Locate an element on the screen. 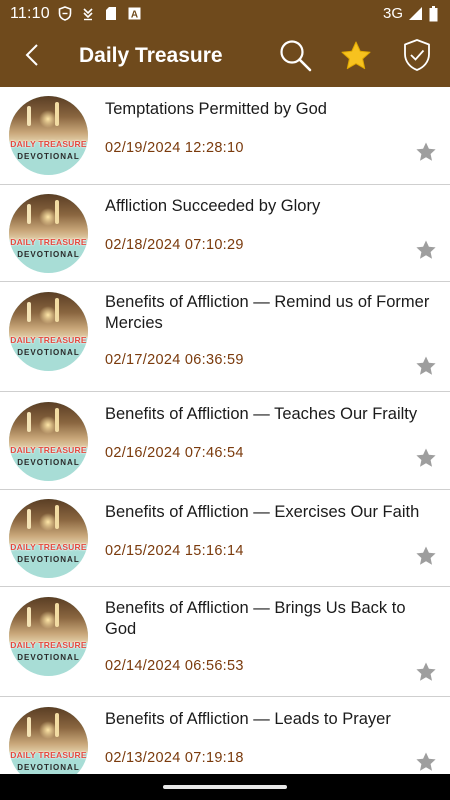  item-date: 02/16/2024 07:46:54 is located at coordinates (174, 453).